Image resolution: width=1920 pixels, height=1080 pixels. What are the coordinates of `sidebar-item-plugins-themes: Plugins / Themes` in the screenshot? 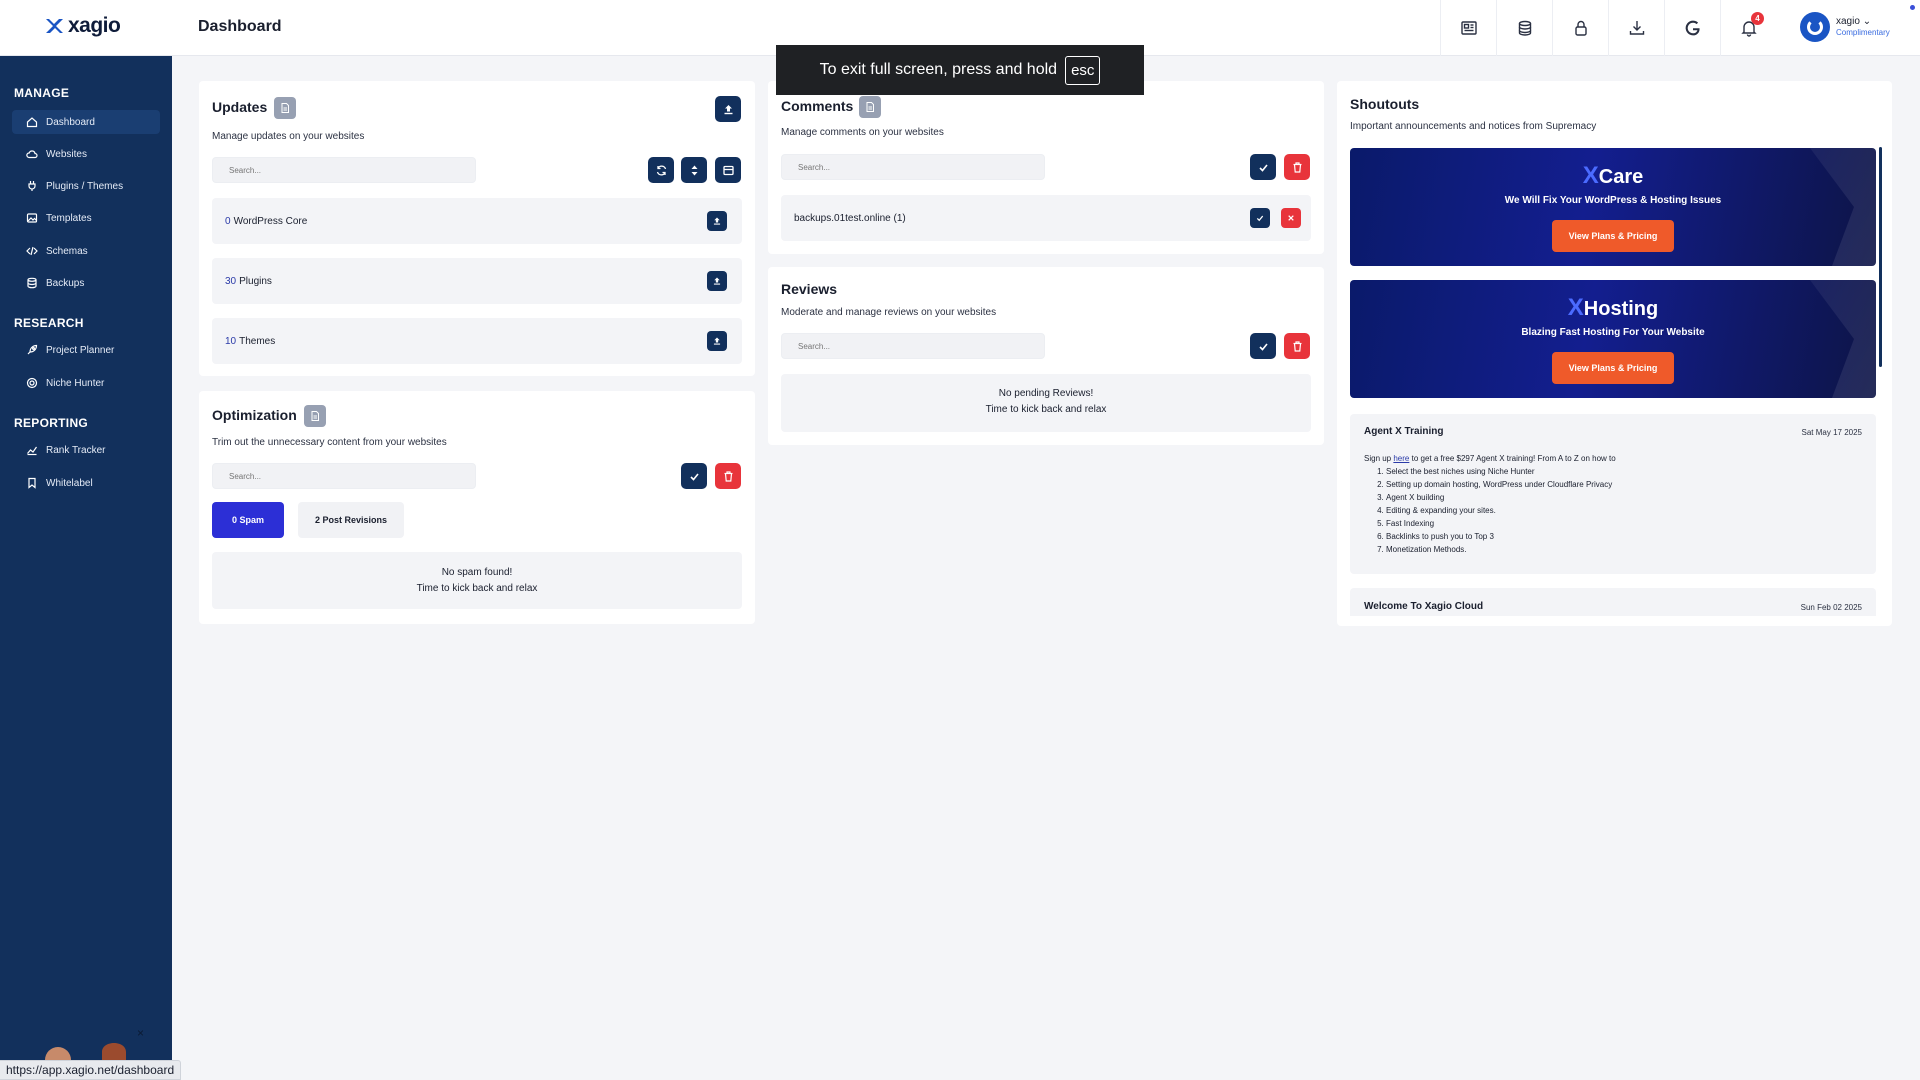 It's located at (86, 186).